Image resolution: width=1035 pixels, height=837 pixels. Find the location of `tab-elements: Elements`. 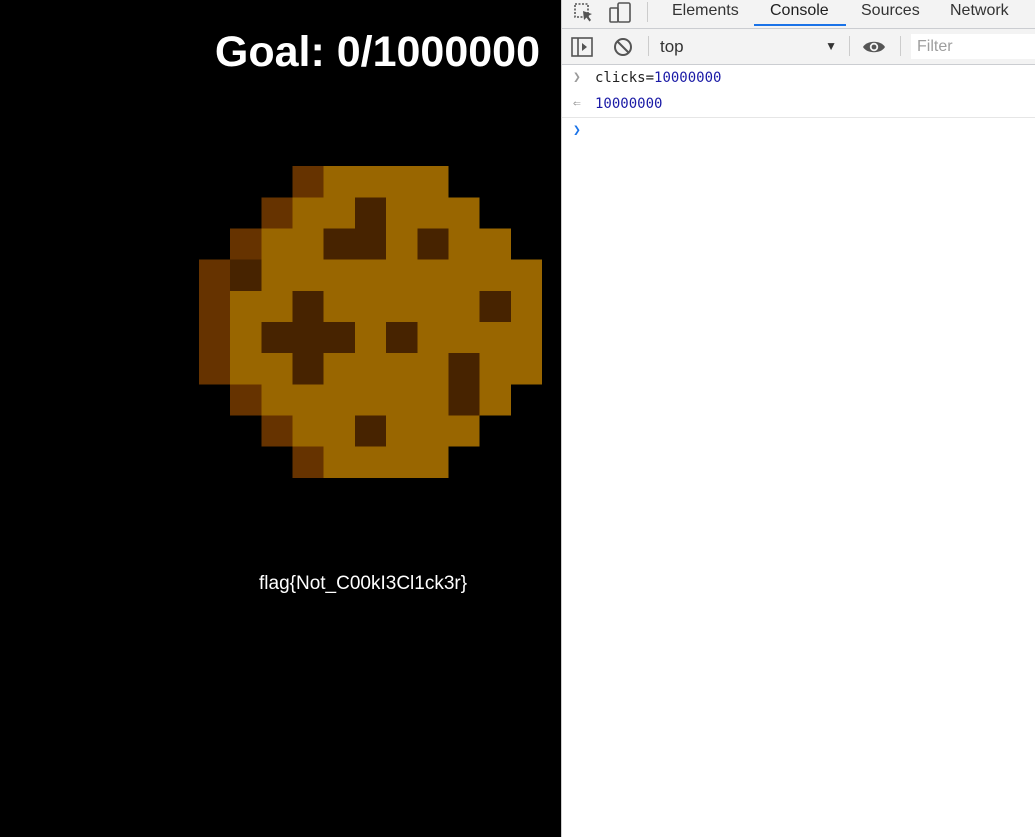

tab-elements: Elements is located at coordinates (705, 14).